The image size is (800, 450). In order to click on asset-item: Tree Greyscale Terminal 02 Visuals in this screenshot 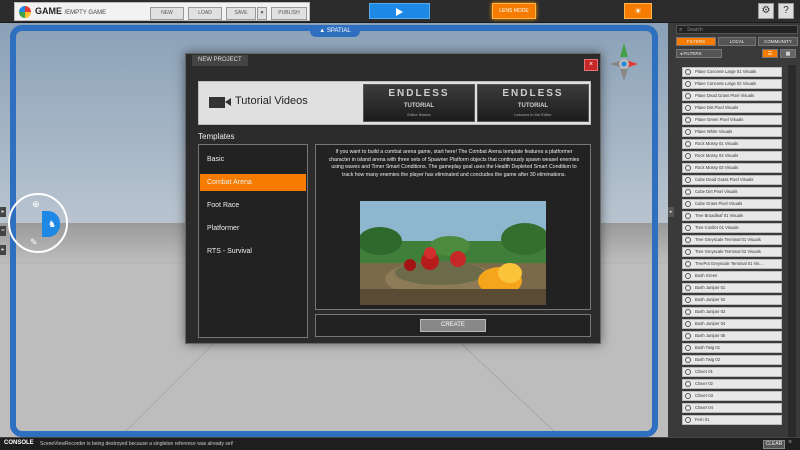, I will do `click(732, 252)`.